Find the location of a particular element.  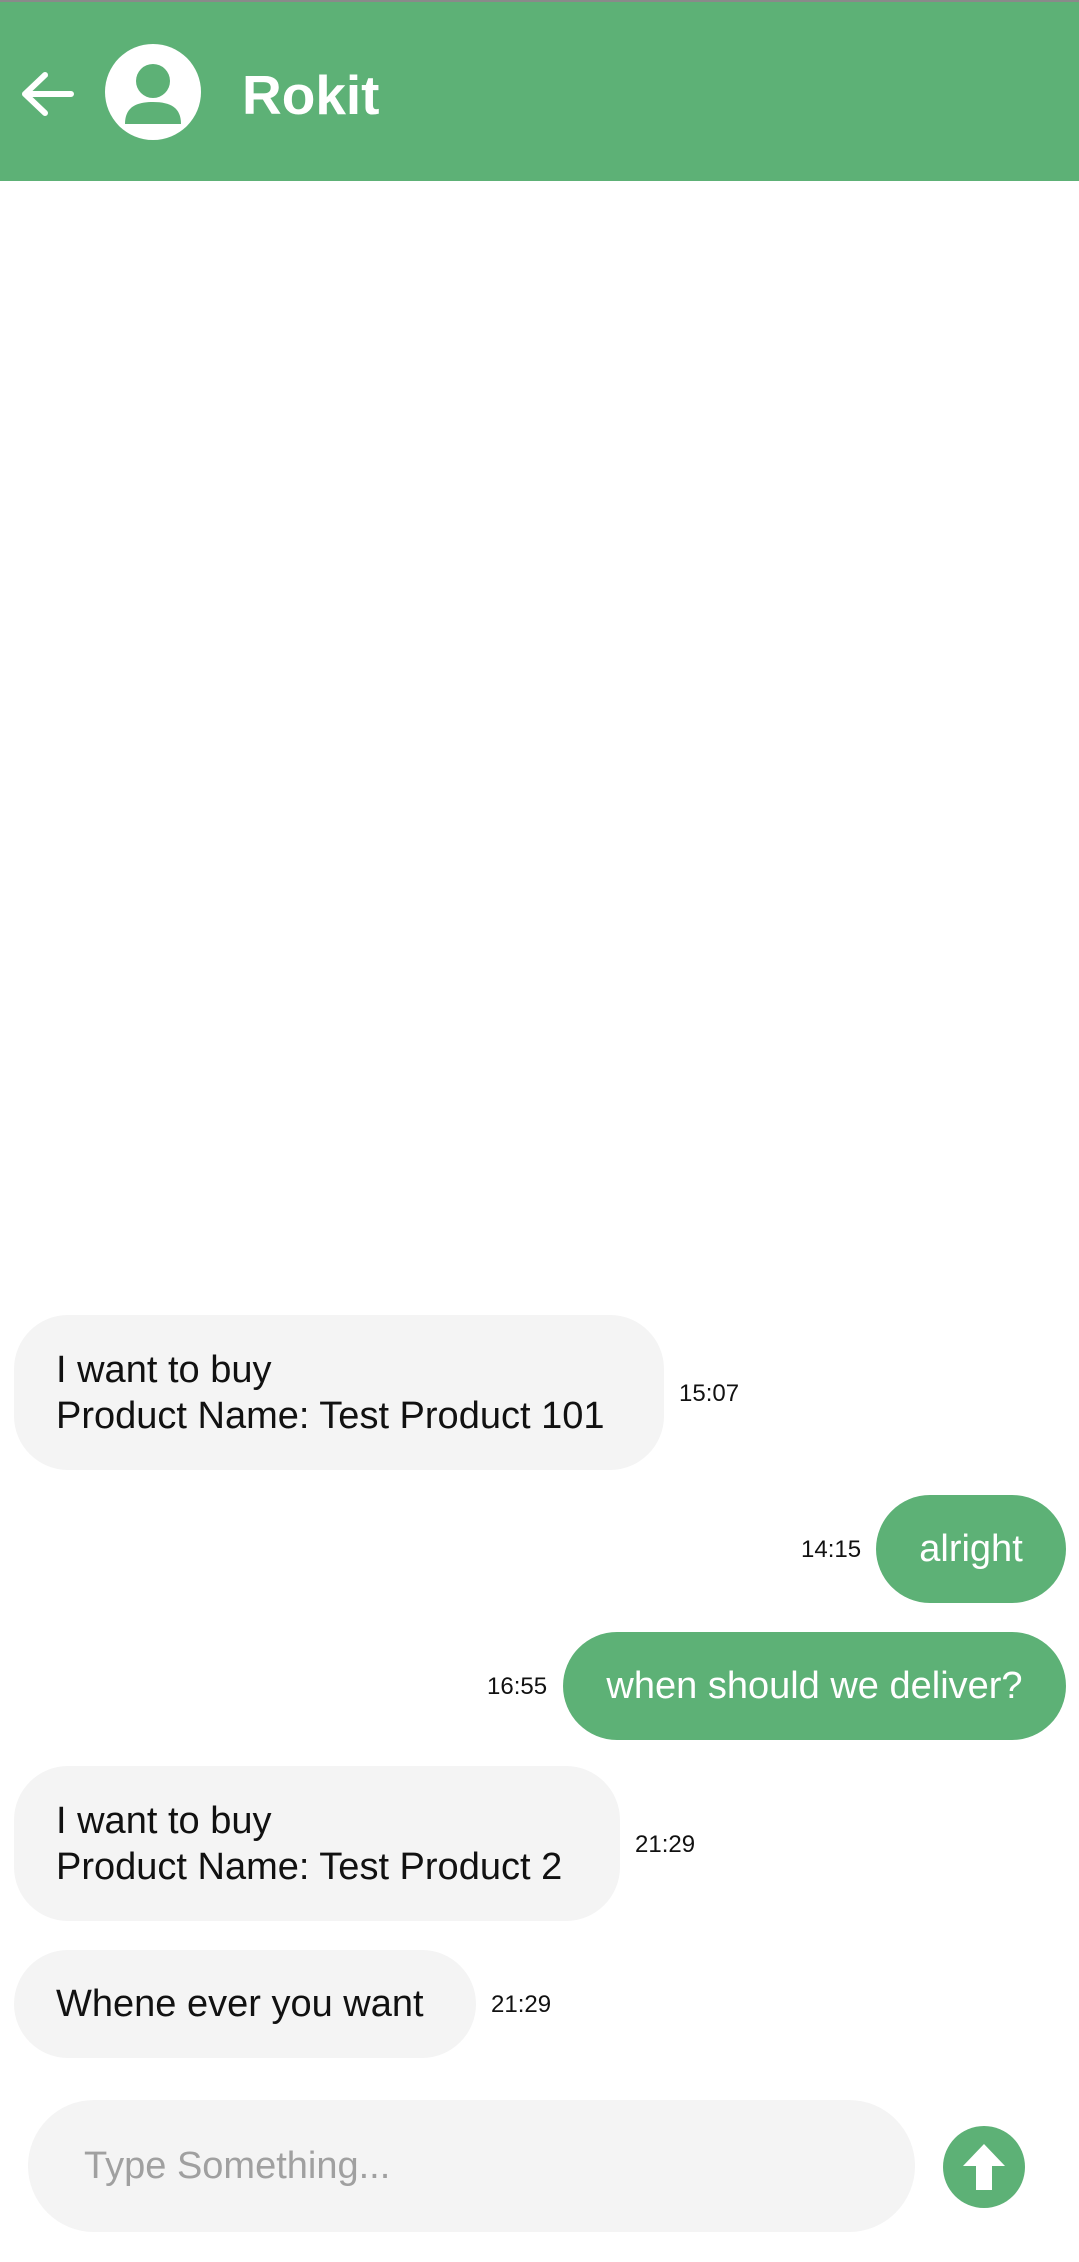

message-time: 16:55 is located at coordinates (517, 1686).